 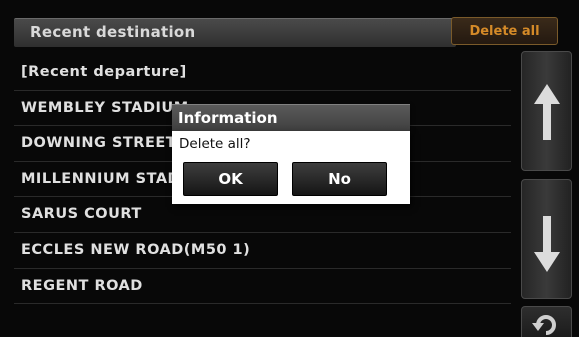 I want to click on scroll-down-button, so click(x=546, y=239).